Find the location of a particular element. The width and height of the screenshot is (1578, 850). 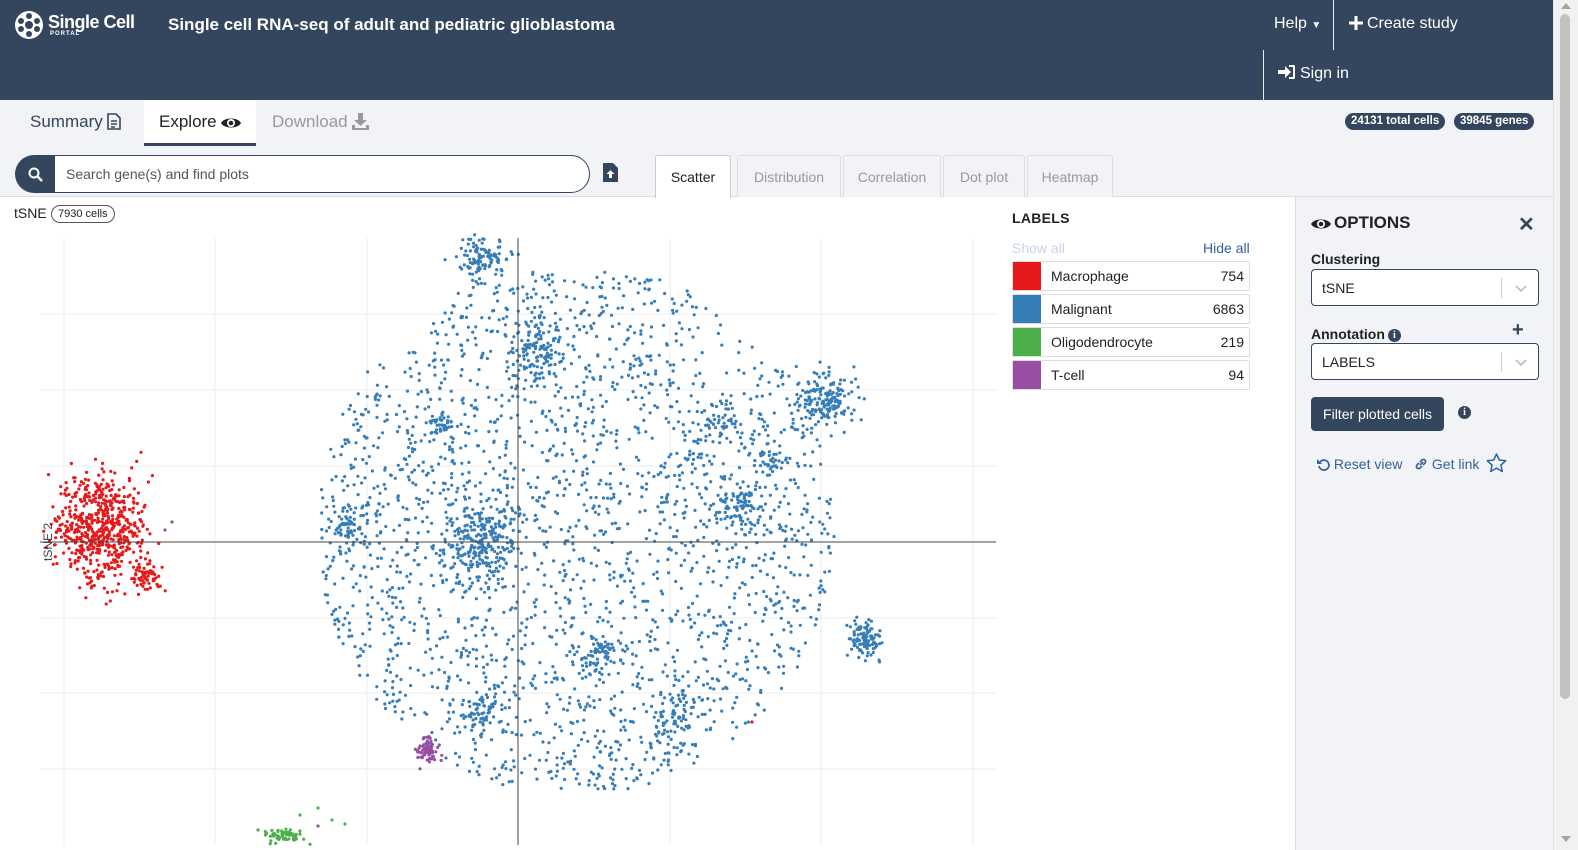

filter-plotted-cells-button: Filter plotted cells is located at coordinates (1377, 414).